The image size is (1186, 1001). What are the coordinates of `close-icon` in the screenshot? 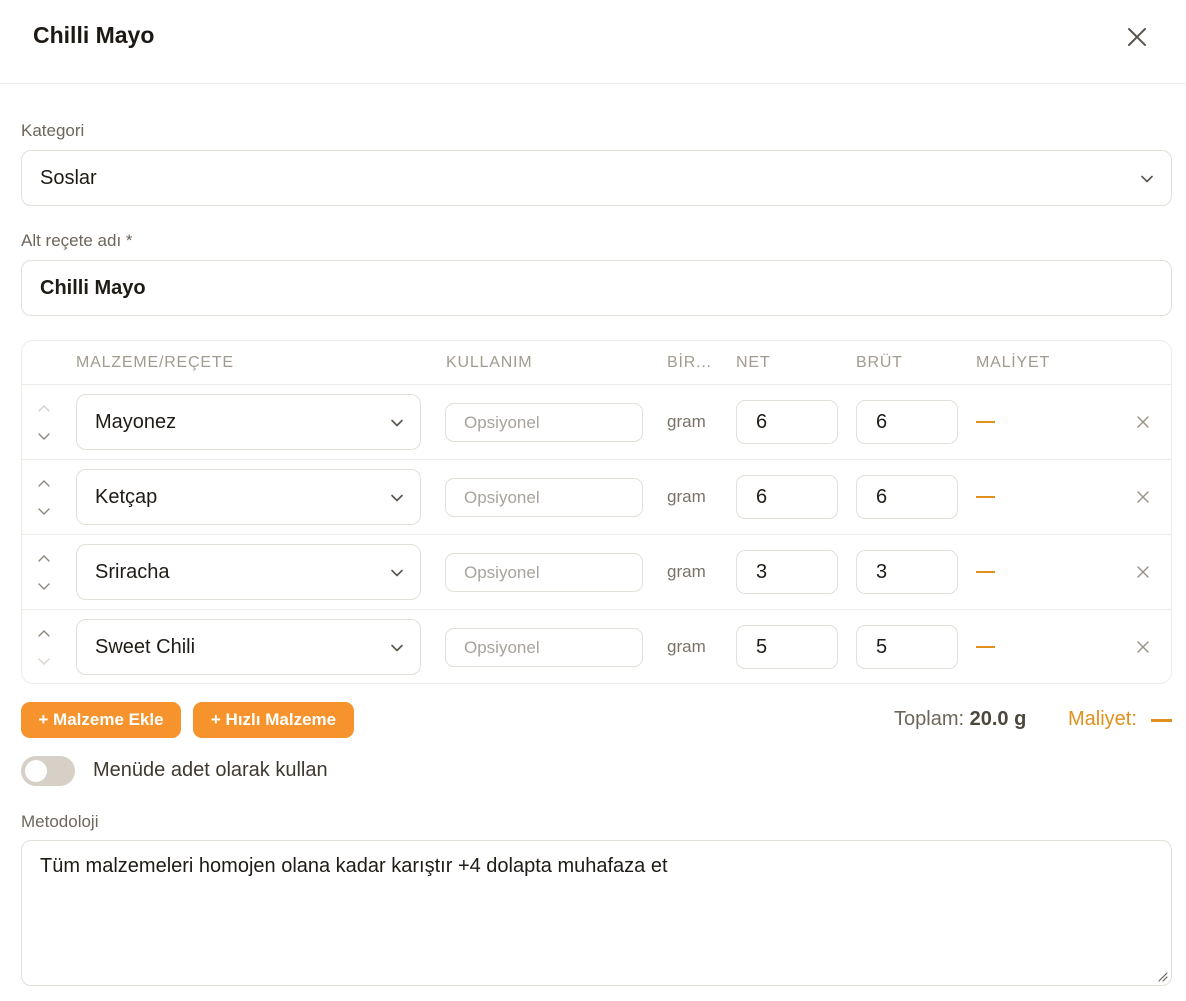 It's located at (1137, 37).